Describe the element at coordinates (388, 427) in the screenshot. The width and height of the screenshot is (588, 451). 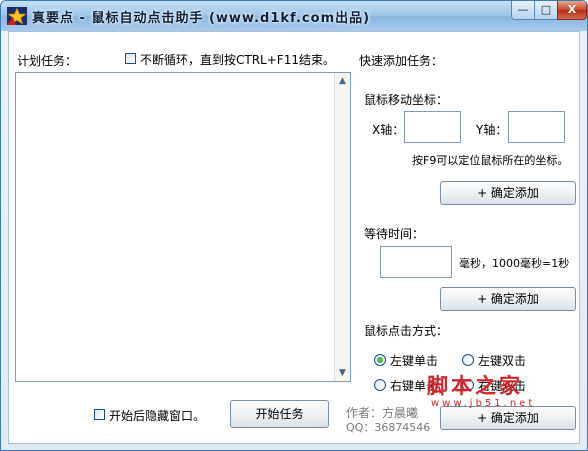
I see `qq-text: QQ：36874546` at that location.